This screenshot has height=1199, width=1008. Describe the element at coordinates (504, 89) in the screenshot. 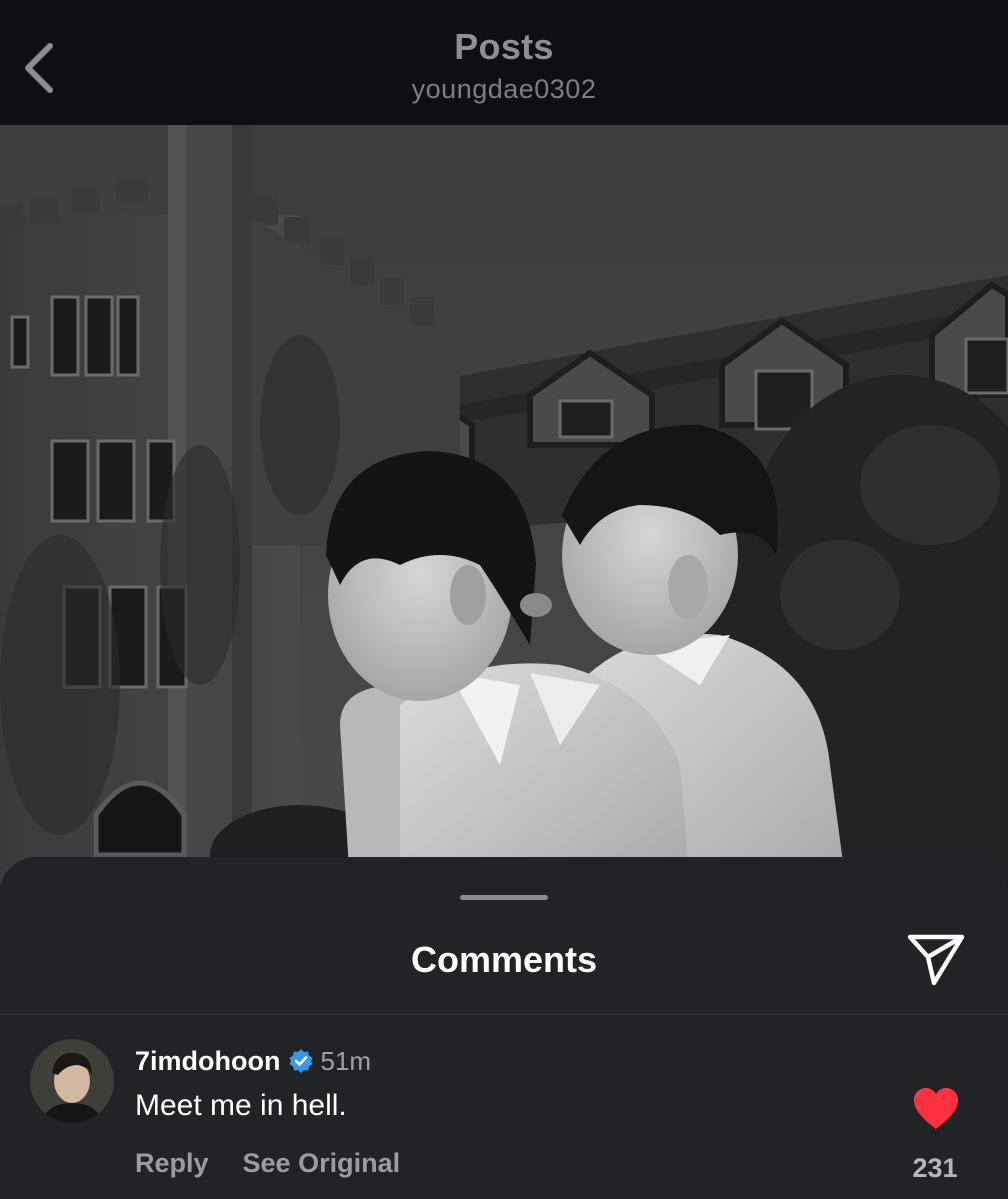

I see `account-username: youngdae0302` at that location.